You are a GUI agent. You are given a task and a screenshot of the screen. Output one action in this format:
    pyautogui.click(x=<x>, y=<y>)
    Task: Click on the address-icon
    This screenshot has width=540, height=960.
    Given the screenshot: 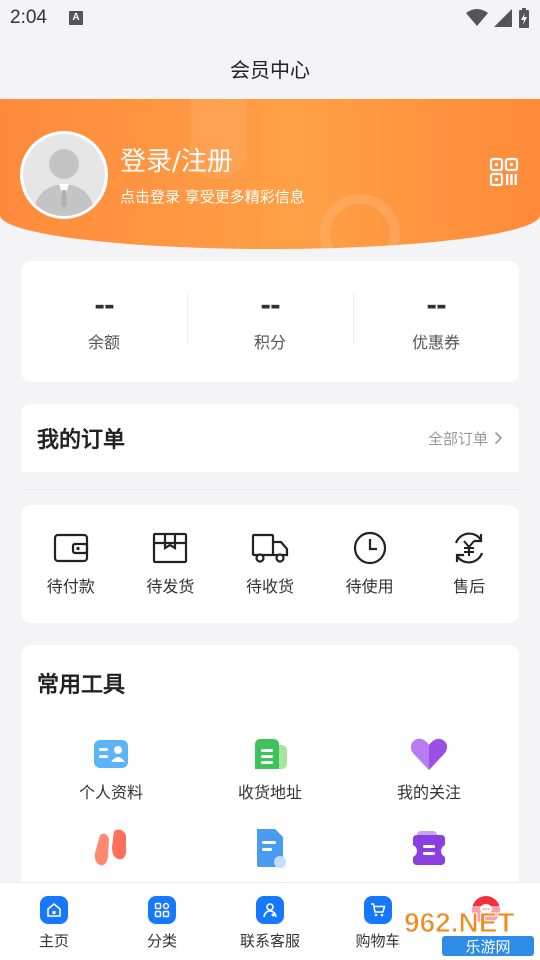 What is the action you would take?
    pyautogui.click(x=271, y=754)
    